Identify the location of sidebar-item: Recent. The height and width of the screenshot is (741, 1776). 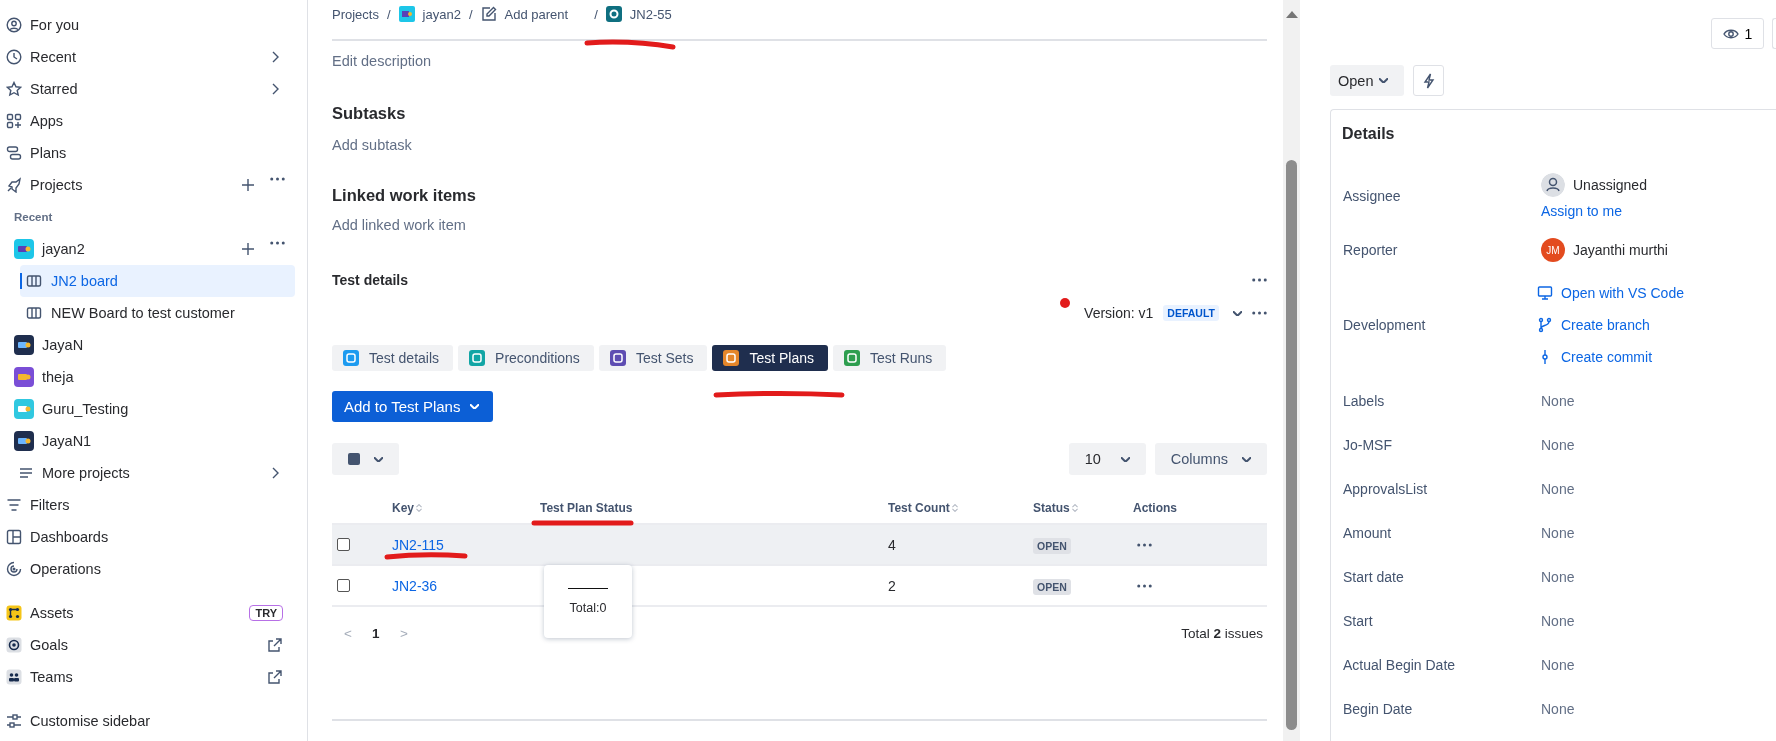
(153, 57).